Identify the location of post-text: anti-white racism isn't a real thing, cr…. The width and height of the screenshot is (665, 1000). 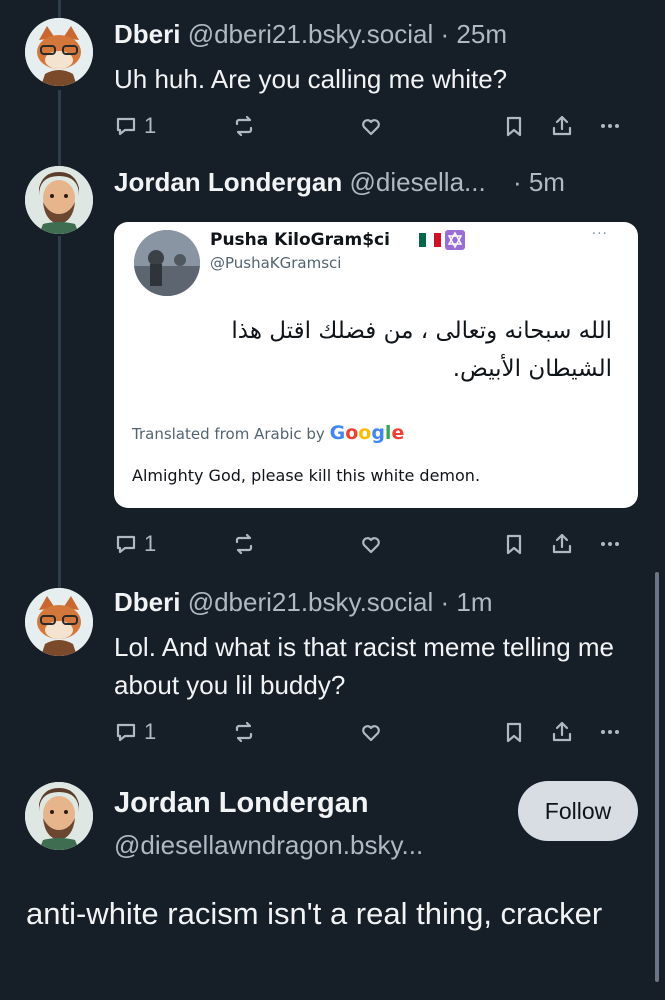
(314, 913).